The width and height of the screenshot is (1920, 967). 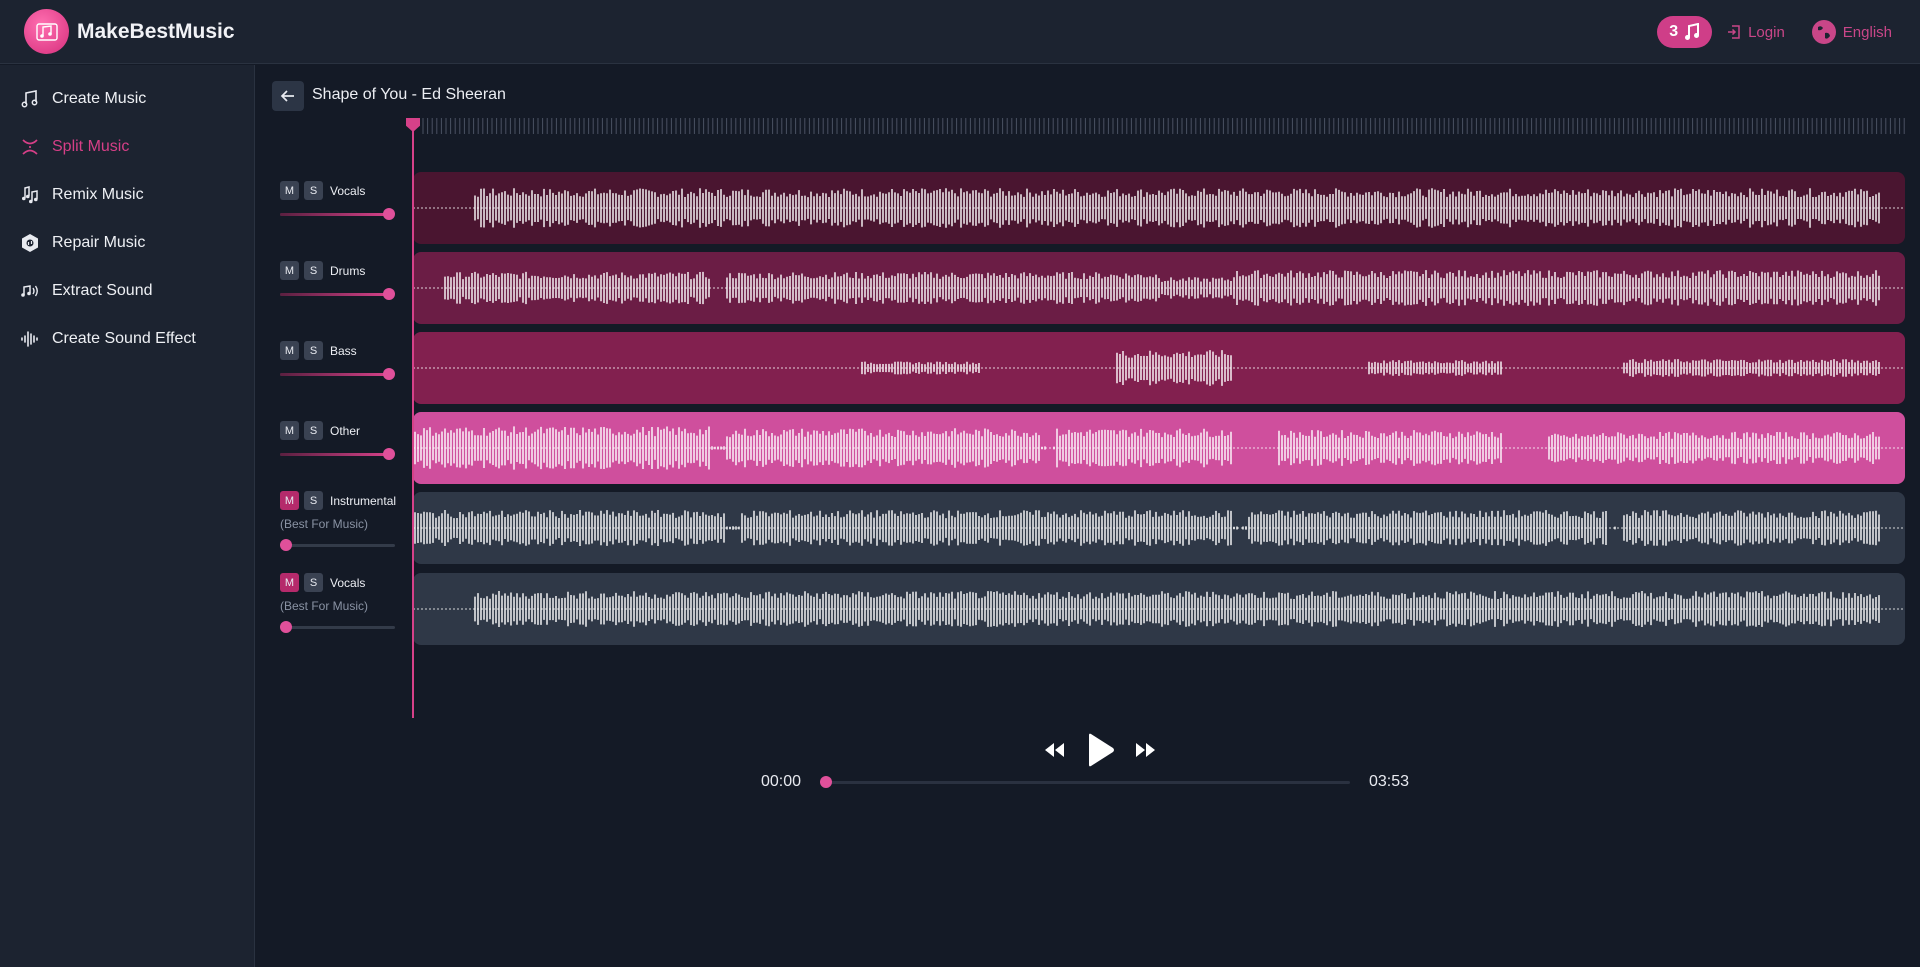 What do you see at coordinates (91, 146) in the screenshot?
I see `sidebar-item-label: Split Music` at bounding box center [91, 146].